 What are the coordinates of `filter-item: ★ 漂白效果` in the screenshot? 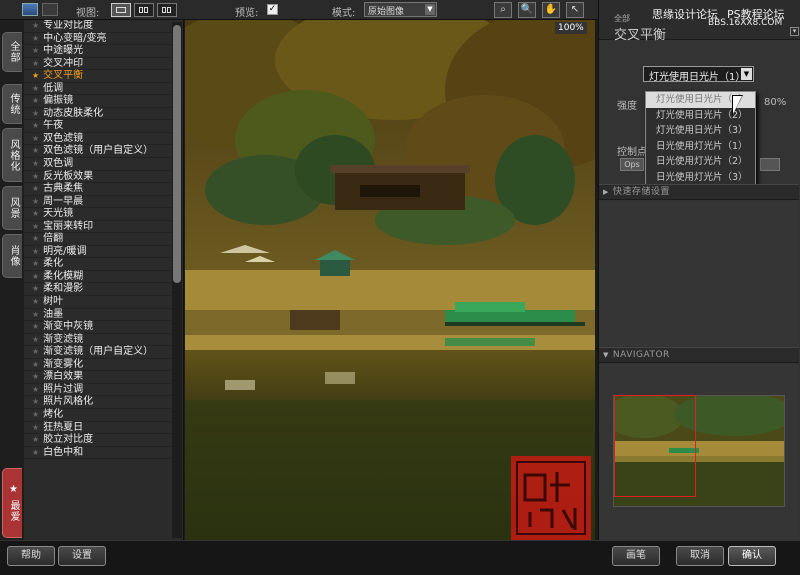 It's located at (103, 377).